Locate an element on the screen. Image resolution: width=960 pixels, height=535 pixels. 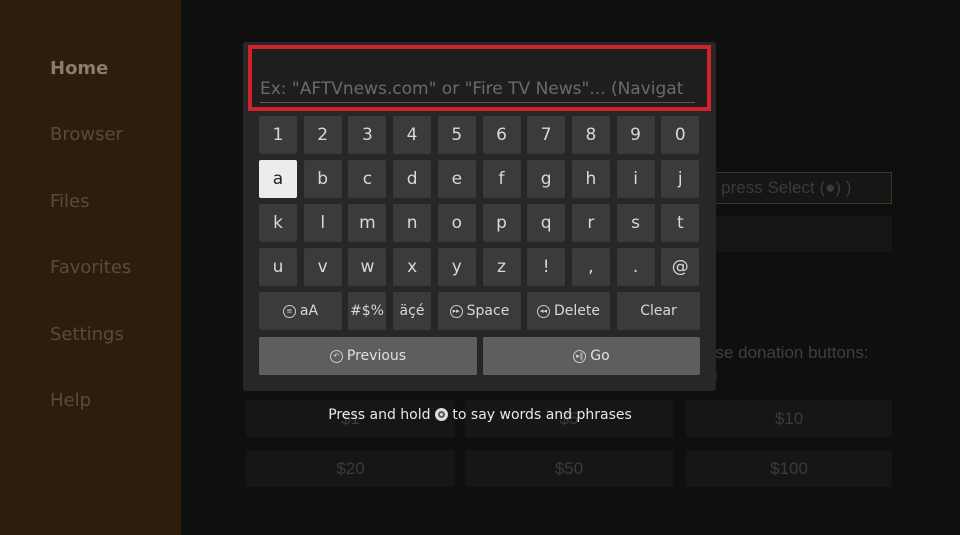
previous-button: ↶ Previous is located at coordinates (368, 356).